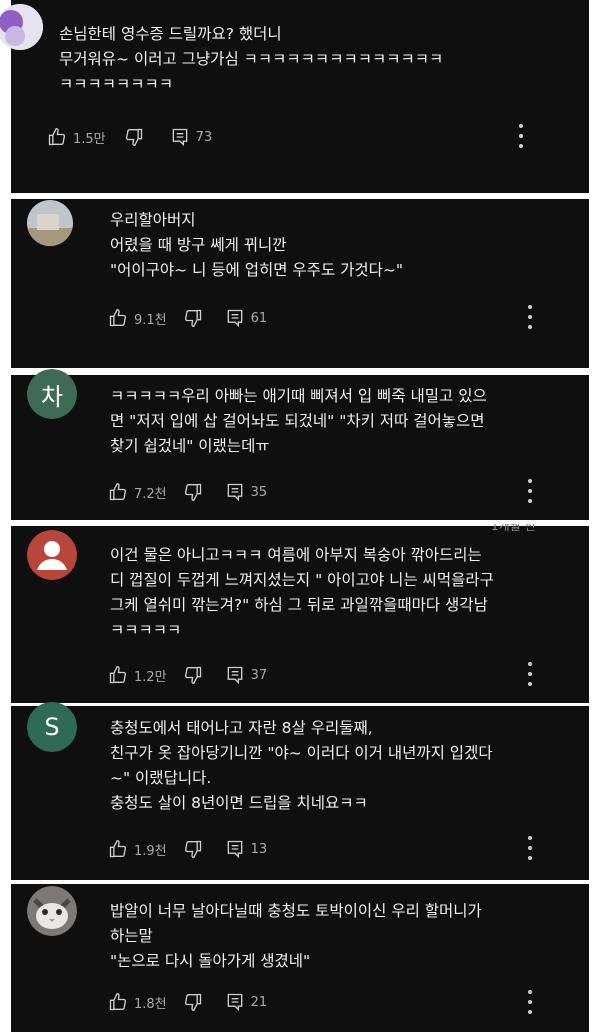 Image resolution: width=600 pixels, height=1032 pixels. I want to click on like-button: 9.1천, so click(137, 318).